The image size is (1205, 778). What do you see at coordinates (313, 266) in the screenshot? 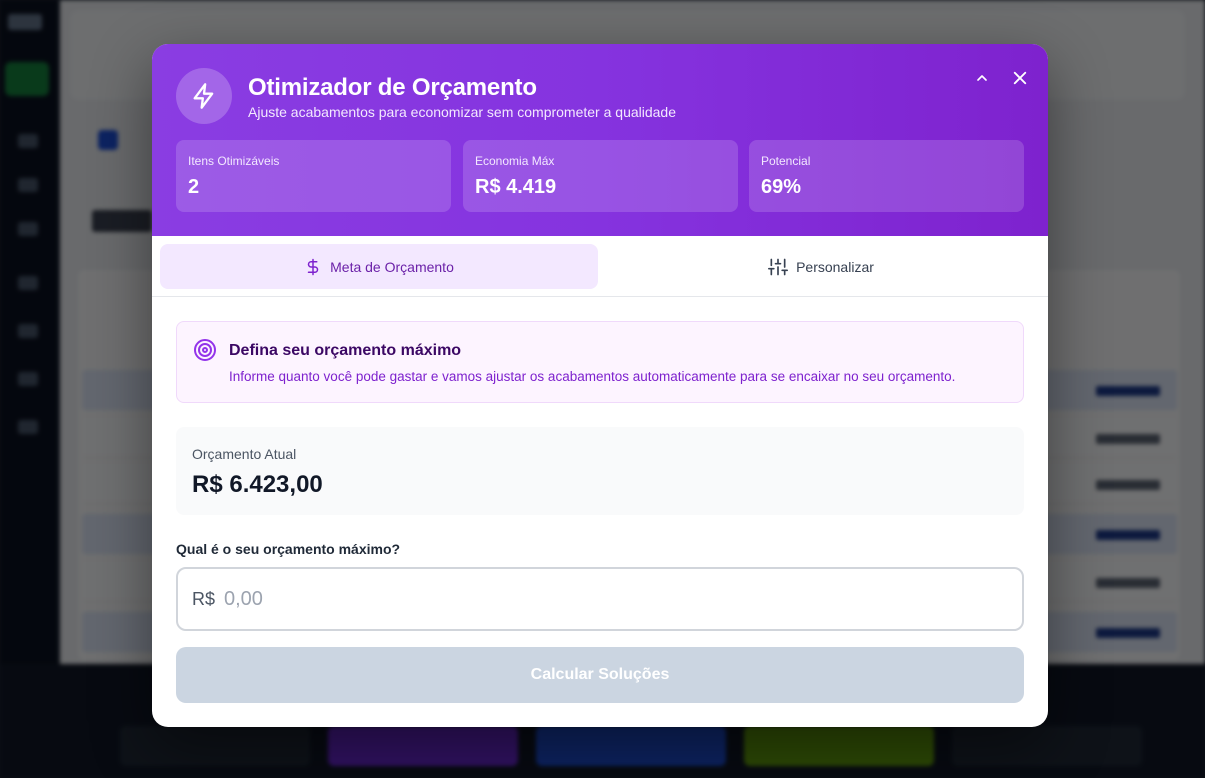
I see `dollar-sign-icon` at bounding box center [313, 266].